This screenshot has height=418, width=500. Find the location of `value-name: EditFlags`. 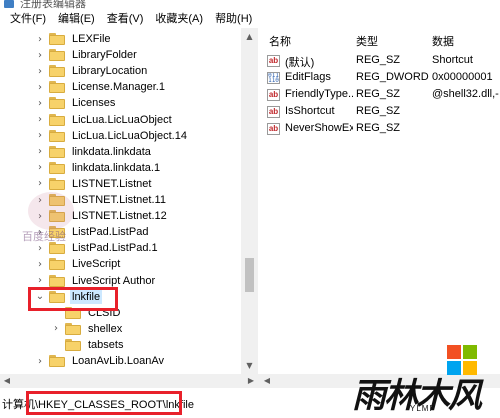

value-name: EditFlags is located at coordinates (308, 77).